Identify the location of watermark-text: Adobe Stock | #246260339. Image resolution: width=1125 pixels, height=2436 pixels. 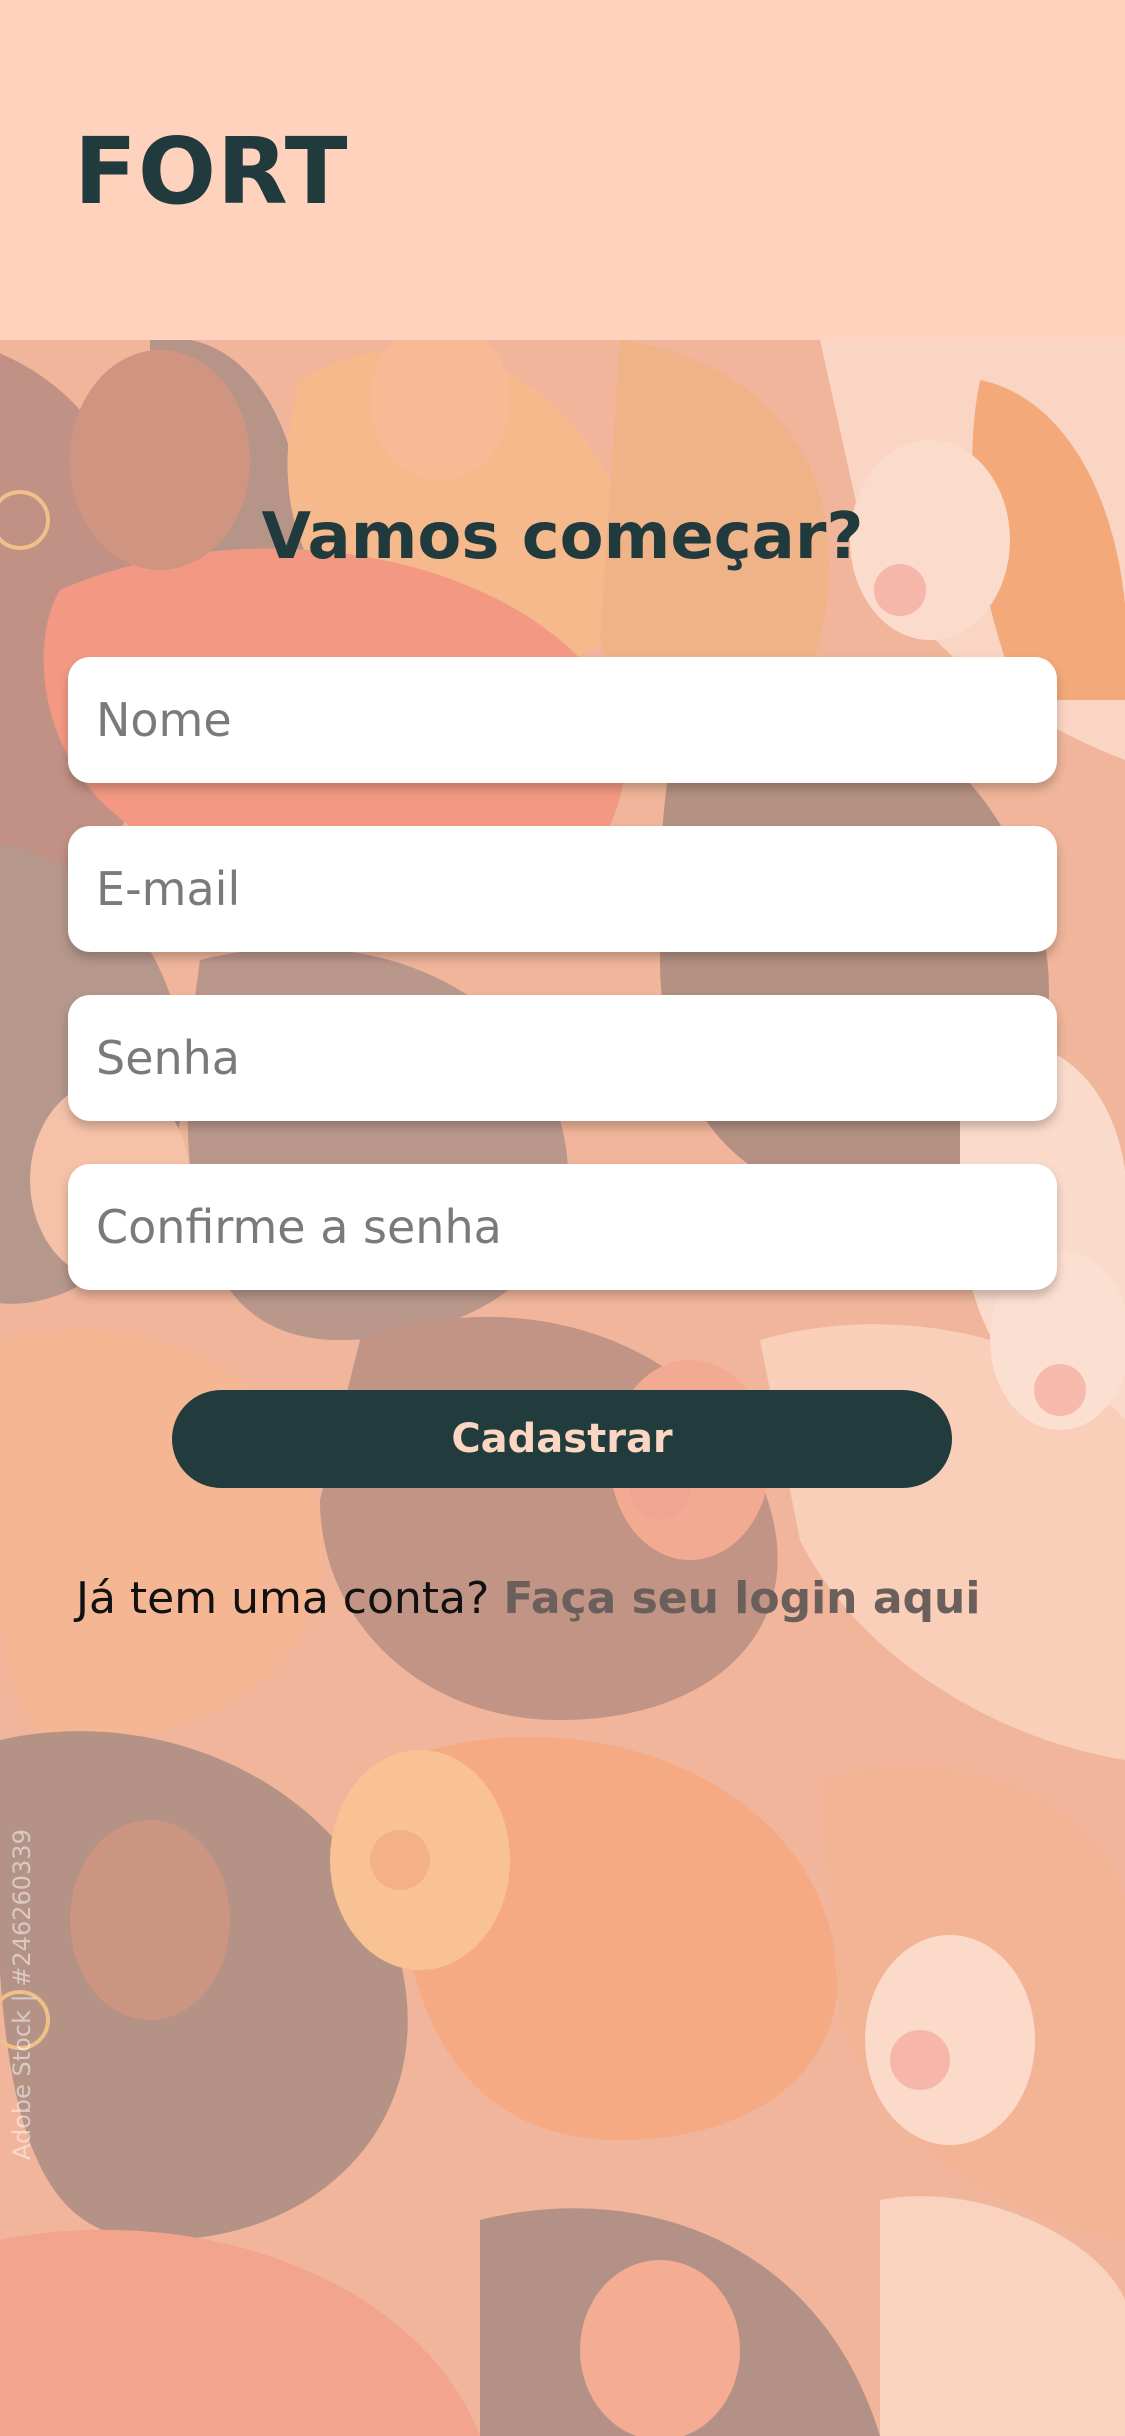
(22, 1994).